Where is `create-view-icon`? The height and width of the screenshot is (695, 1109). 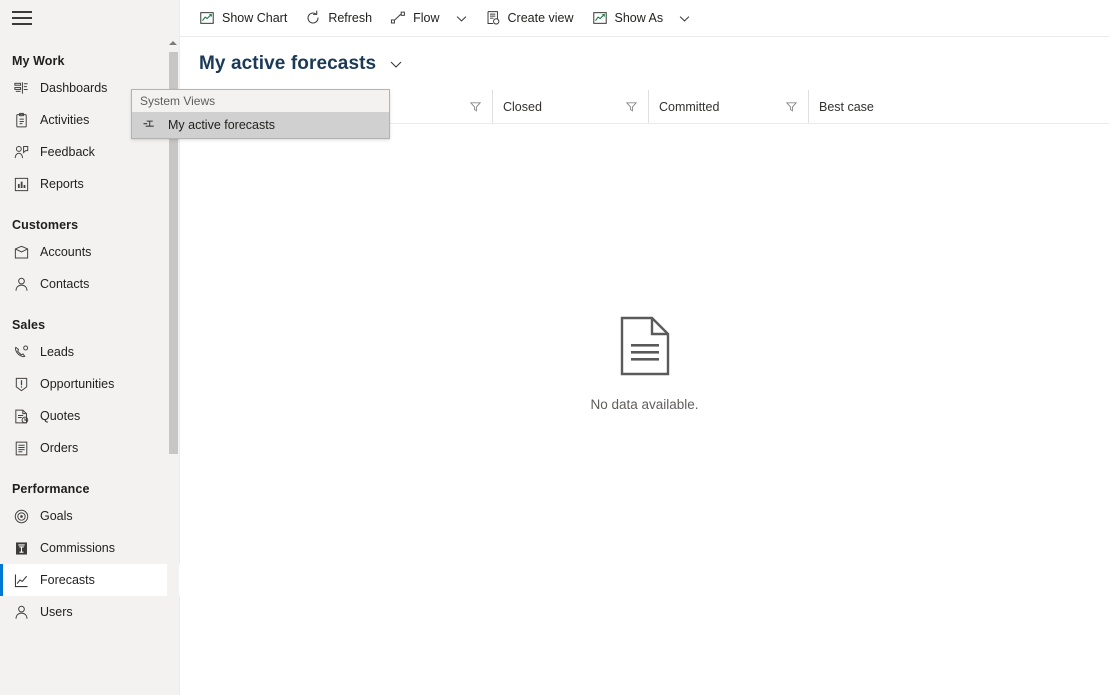 create-view-icon is located at coordinates (493, 18).